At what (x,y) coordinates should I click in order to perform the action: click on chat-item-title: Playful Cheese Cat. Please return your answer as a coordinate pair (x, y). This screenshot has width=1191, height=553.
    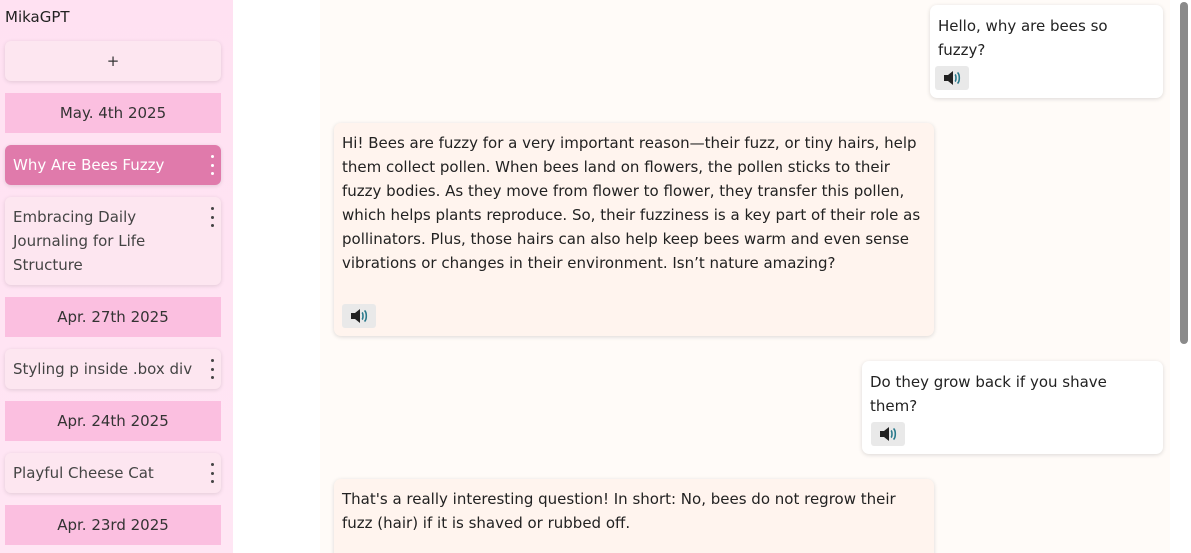
    Looking at the image, I should click on (83, 473).